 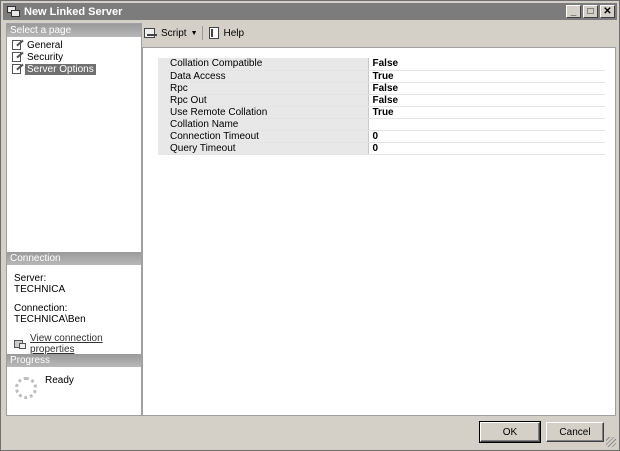 I want to click on progress-section: Progress Ready, so click(x=74, y=376).